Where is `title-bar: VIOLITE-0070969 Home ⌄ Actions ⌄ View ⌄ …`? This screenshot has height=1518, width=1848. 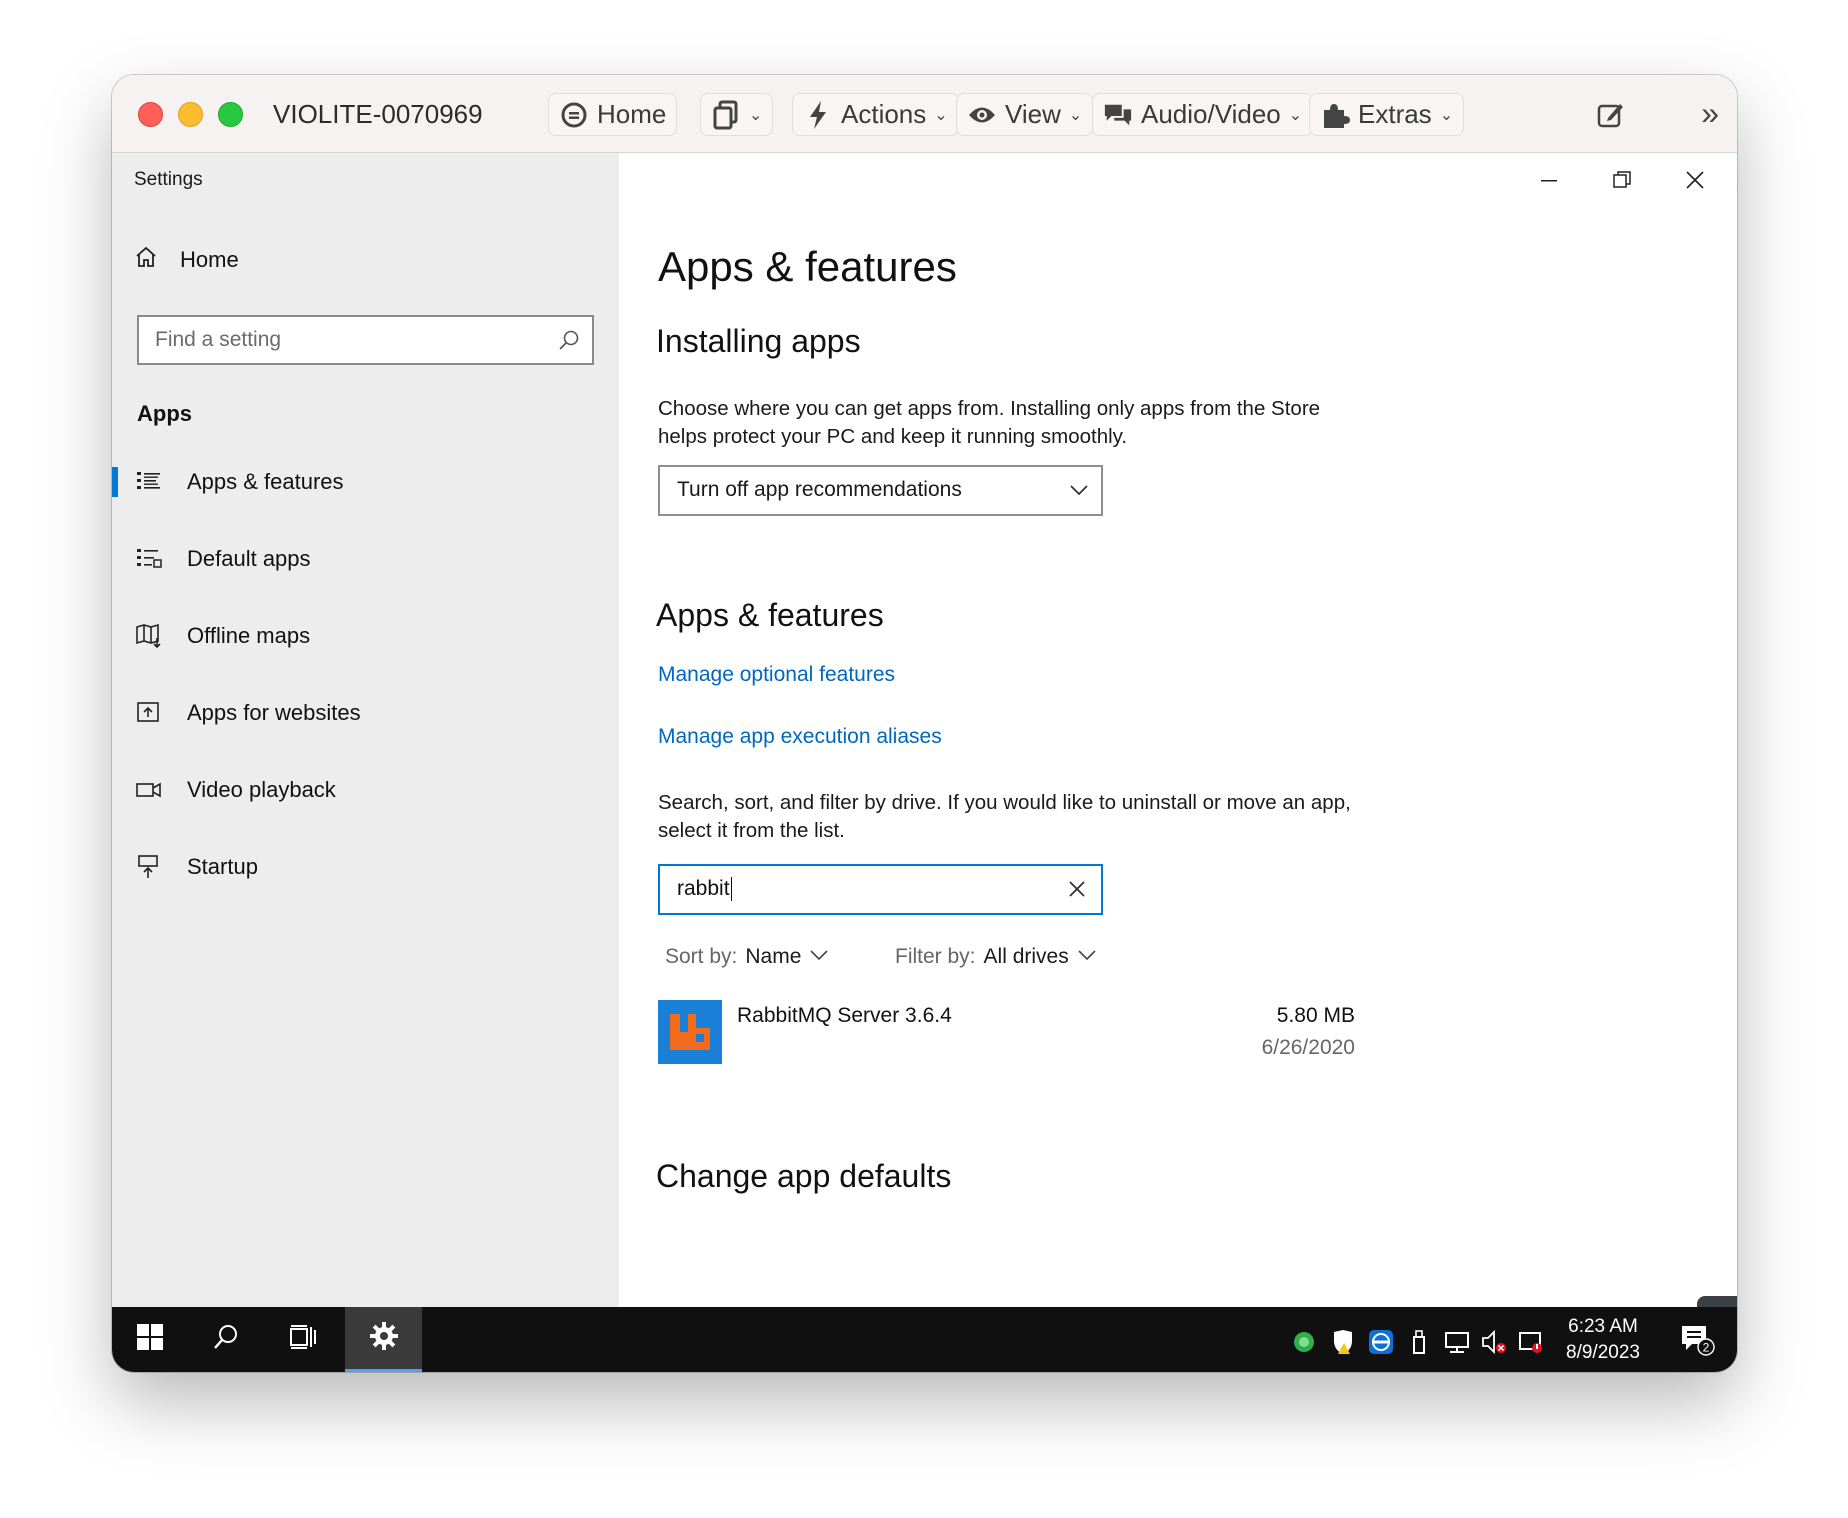 title-bar: VIOLITE-0070969 Home ⌄ Actions ⌄ View ⌄ … is located at coordinates (924, 114).